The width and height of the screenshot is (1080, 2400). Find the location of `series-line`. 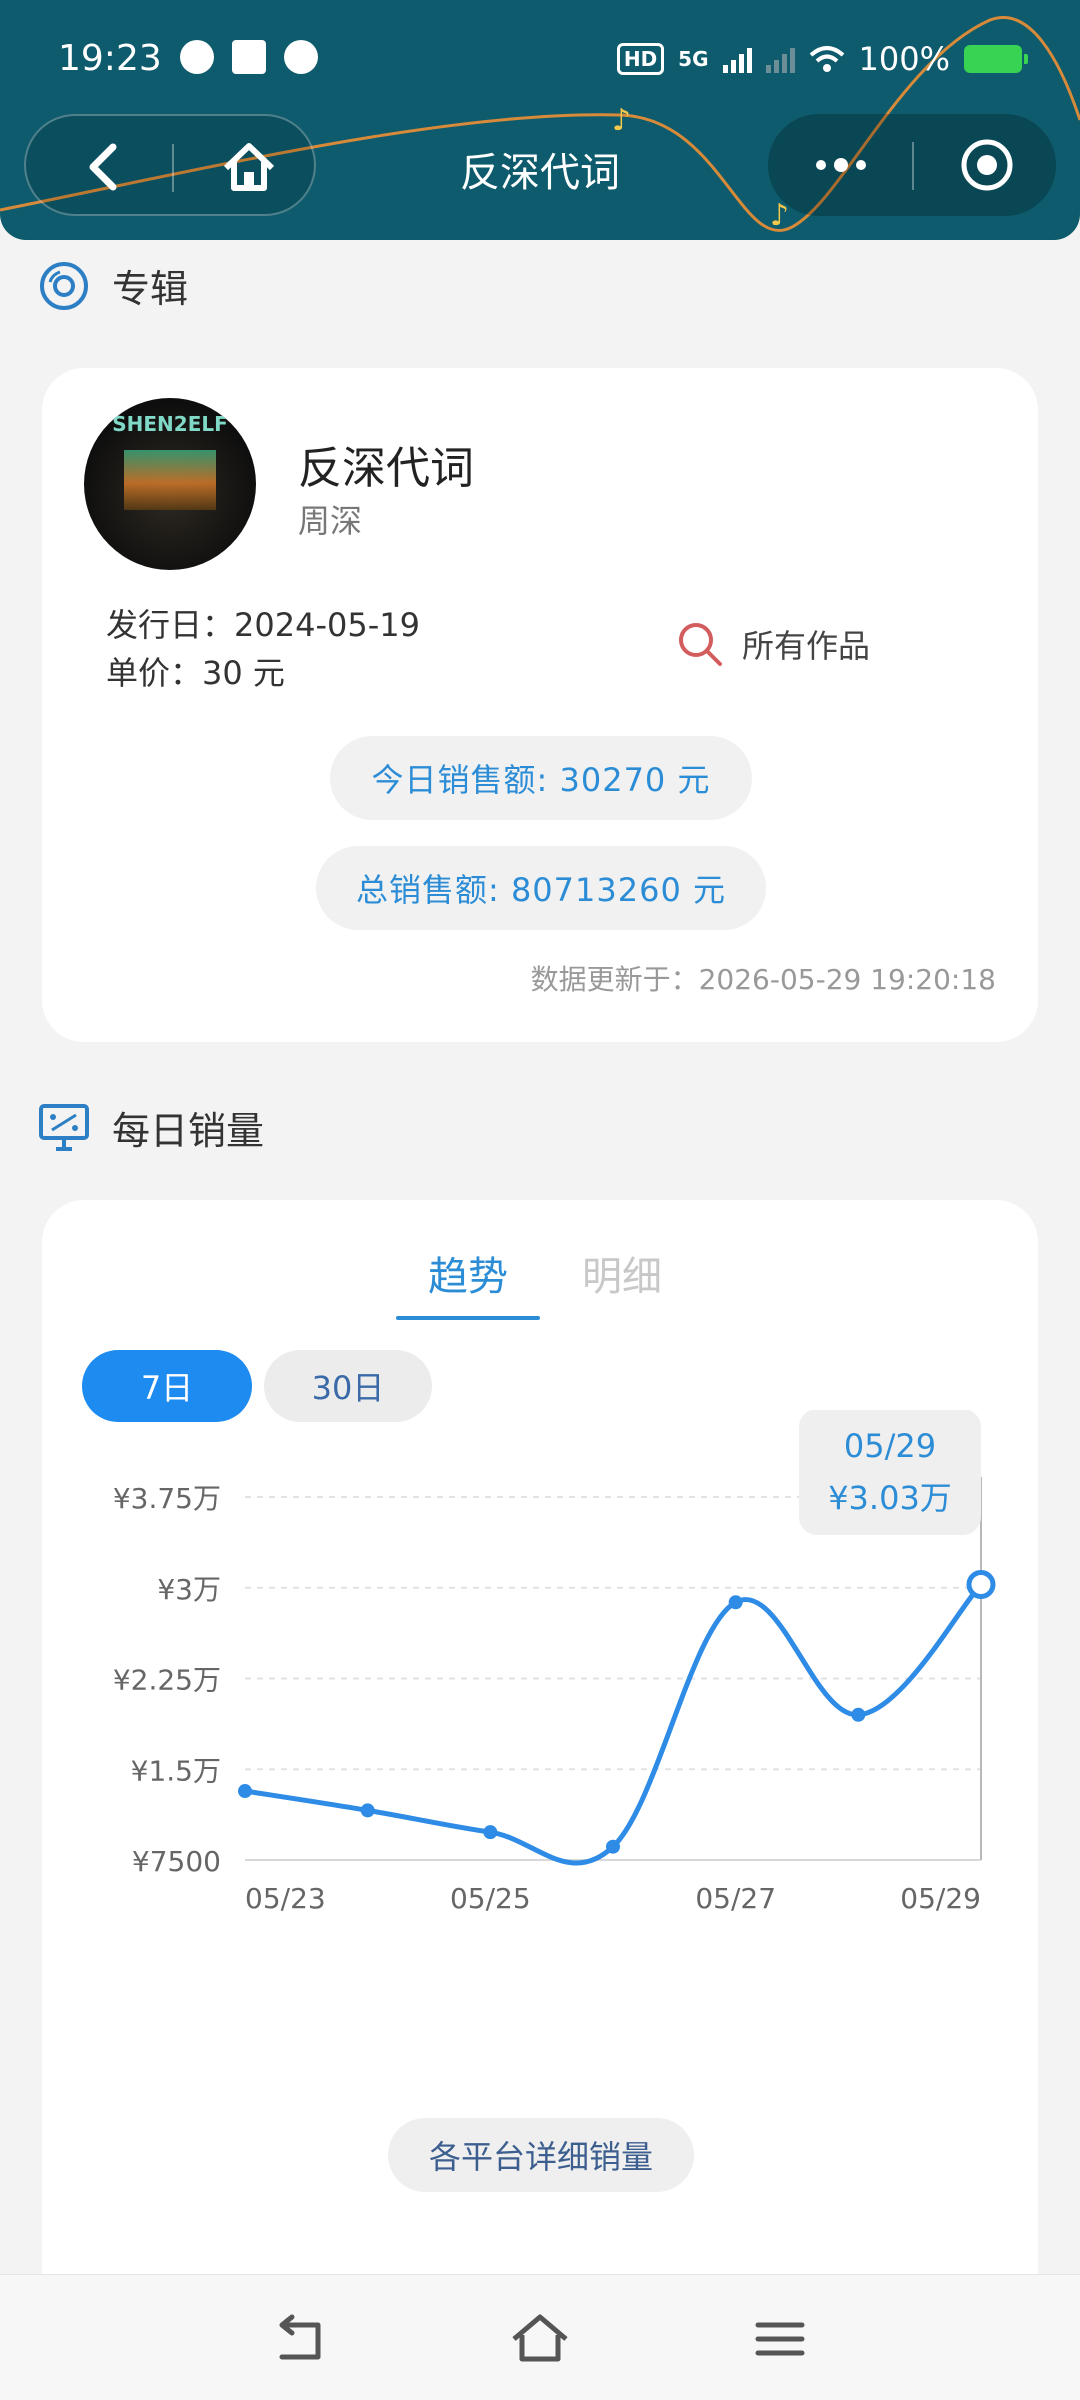

series-line is located at coordinates (613, 1724).